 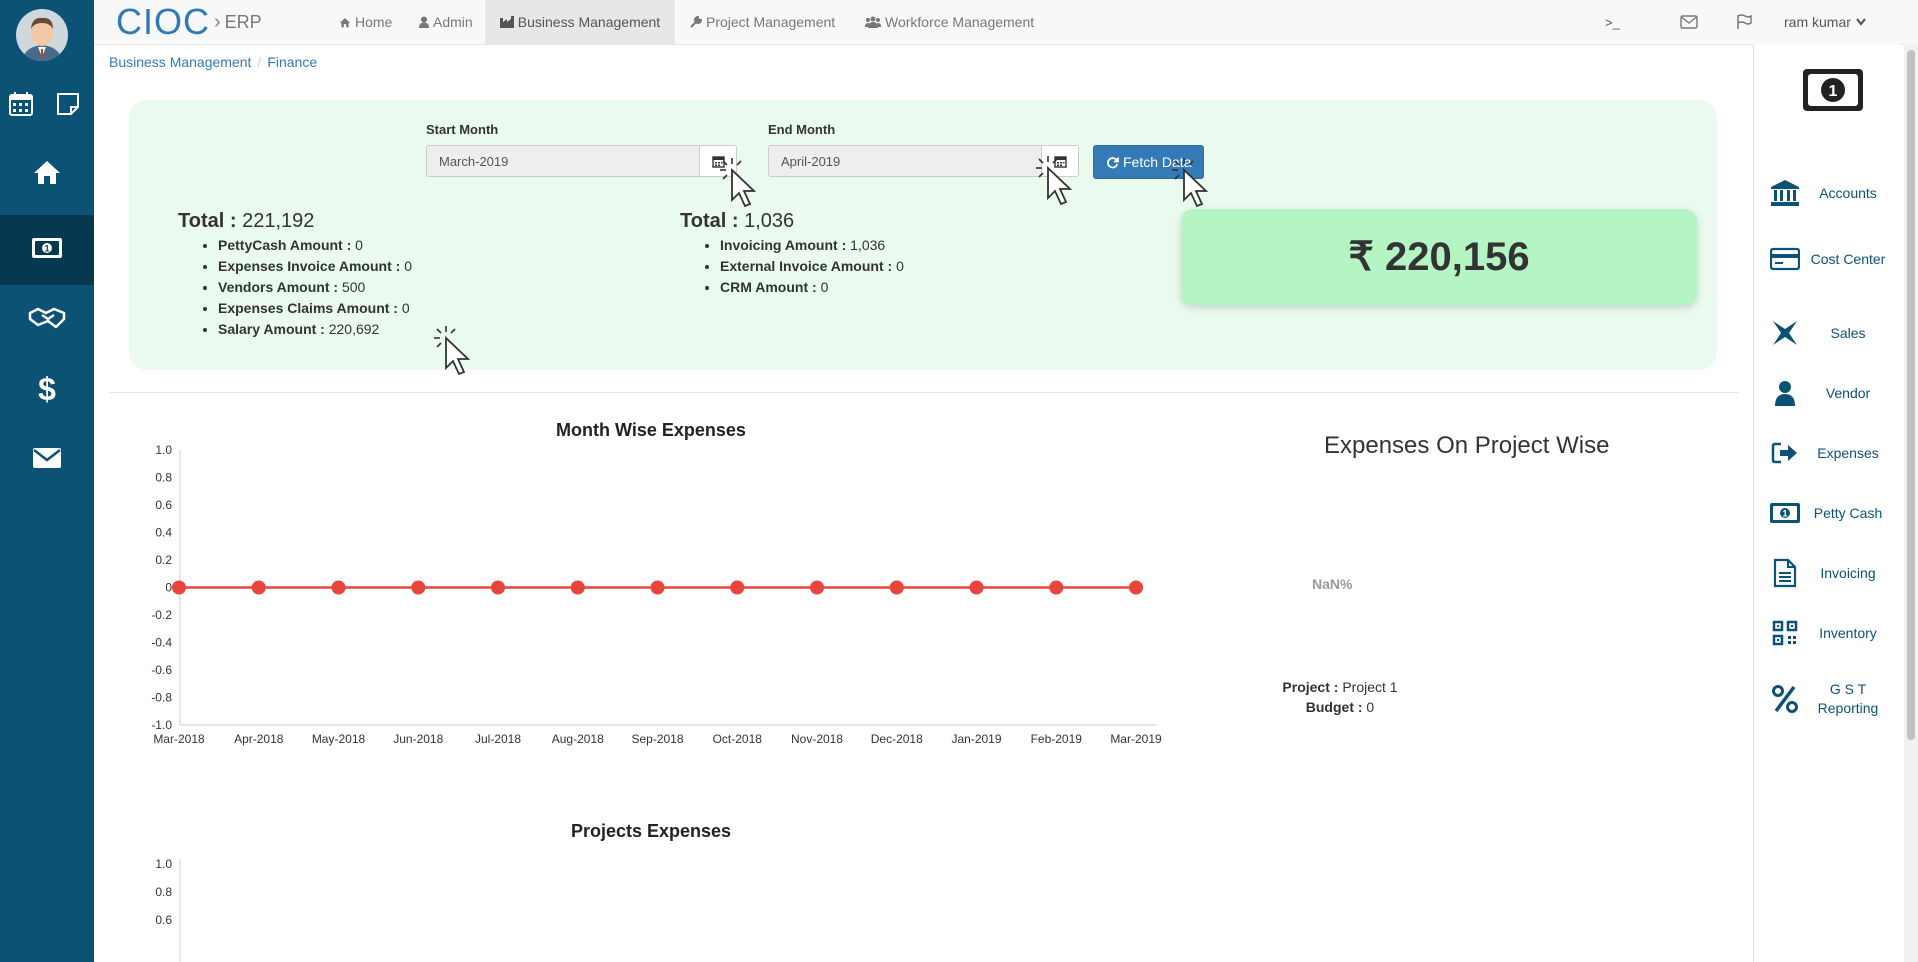 What do you see at coordinates (1136, 739) in the screenshot?
I see `x-tick-label: Mar-2019` at bounding box center [1136, 739].